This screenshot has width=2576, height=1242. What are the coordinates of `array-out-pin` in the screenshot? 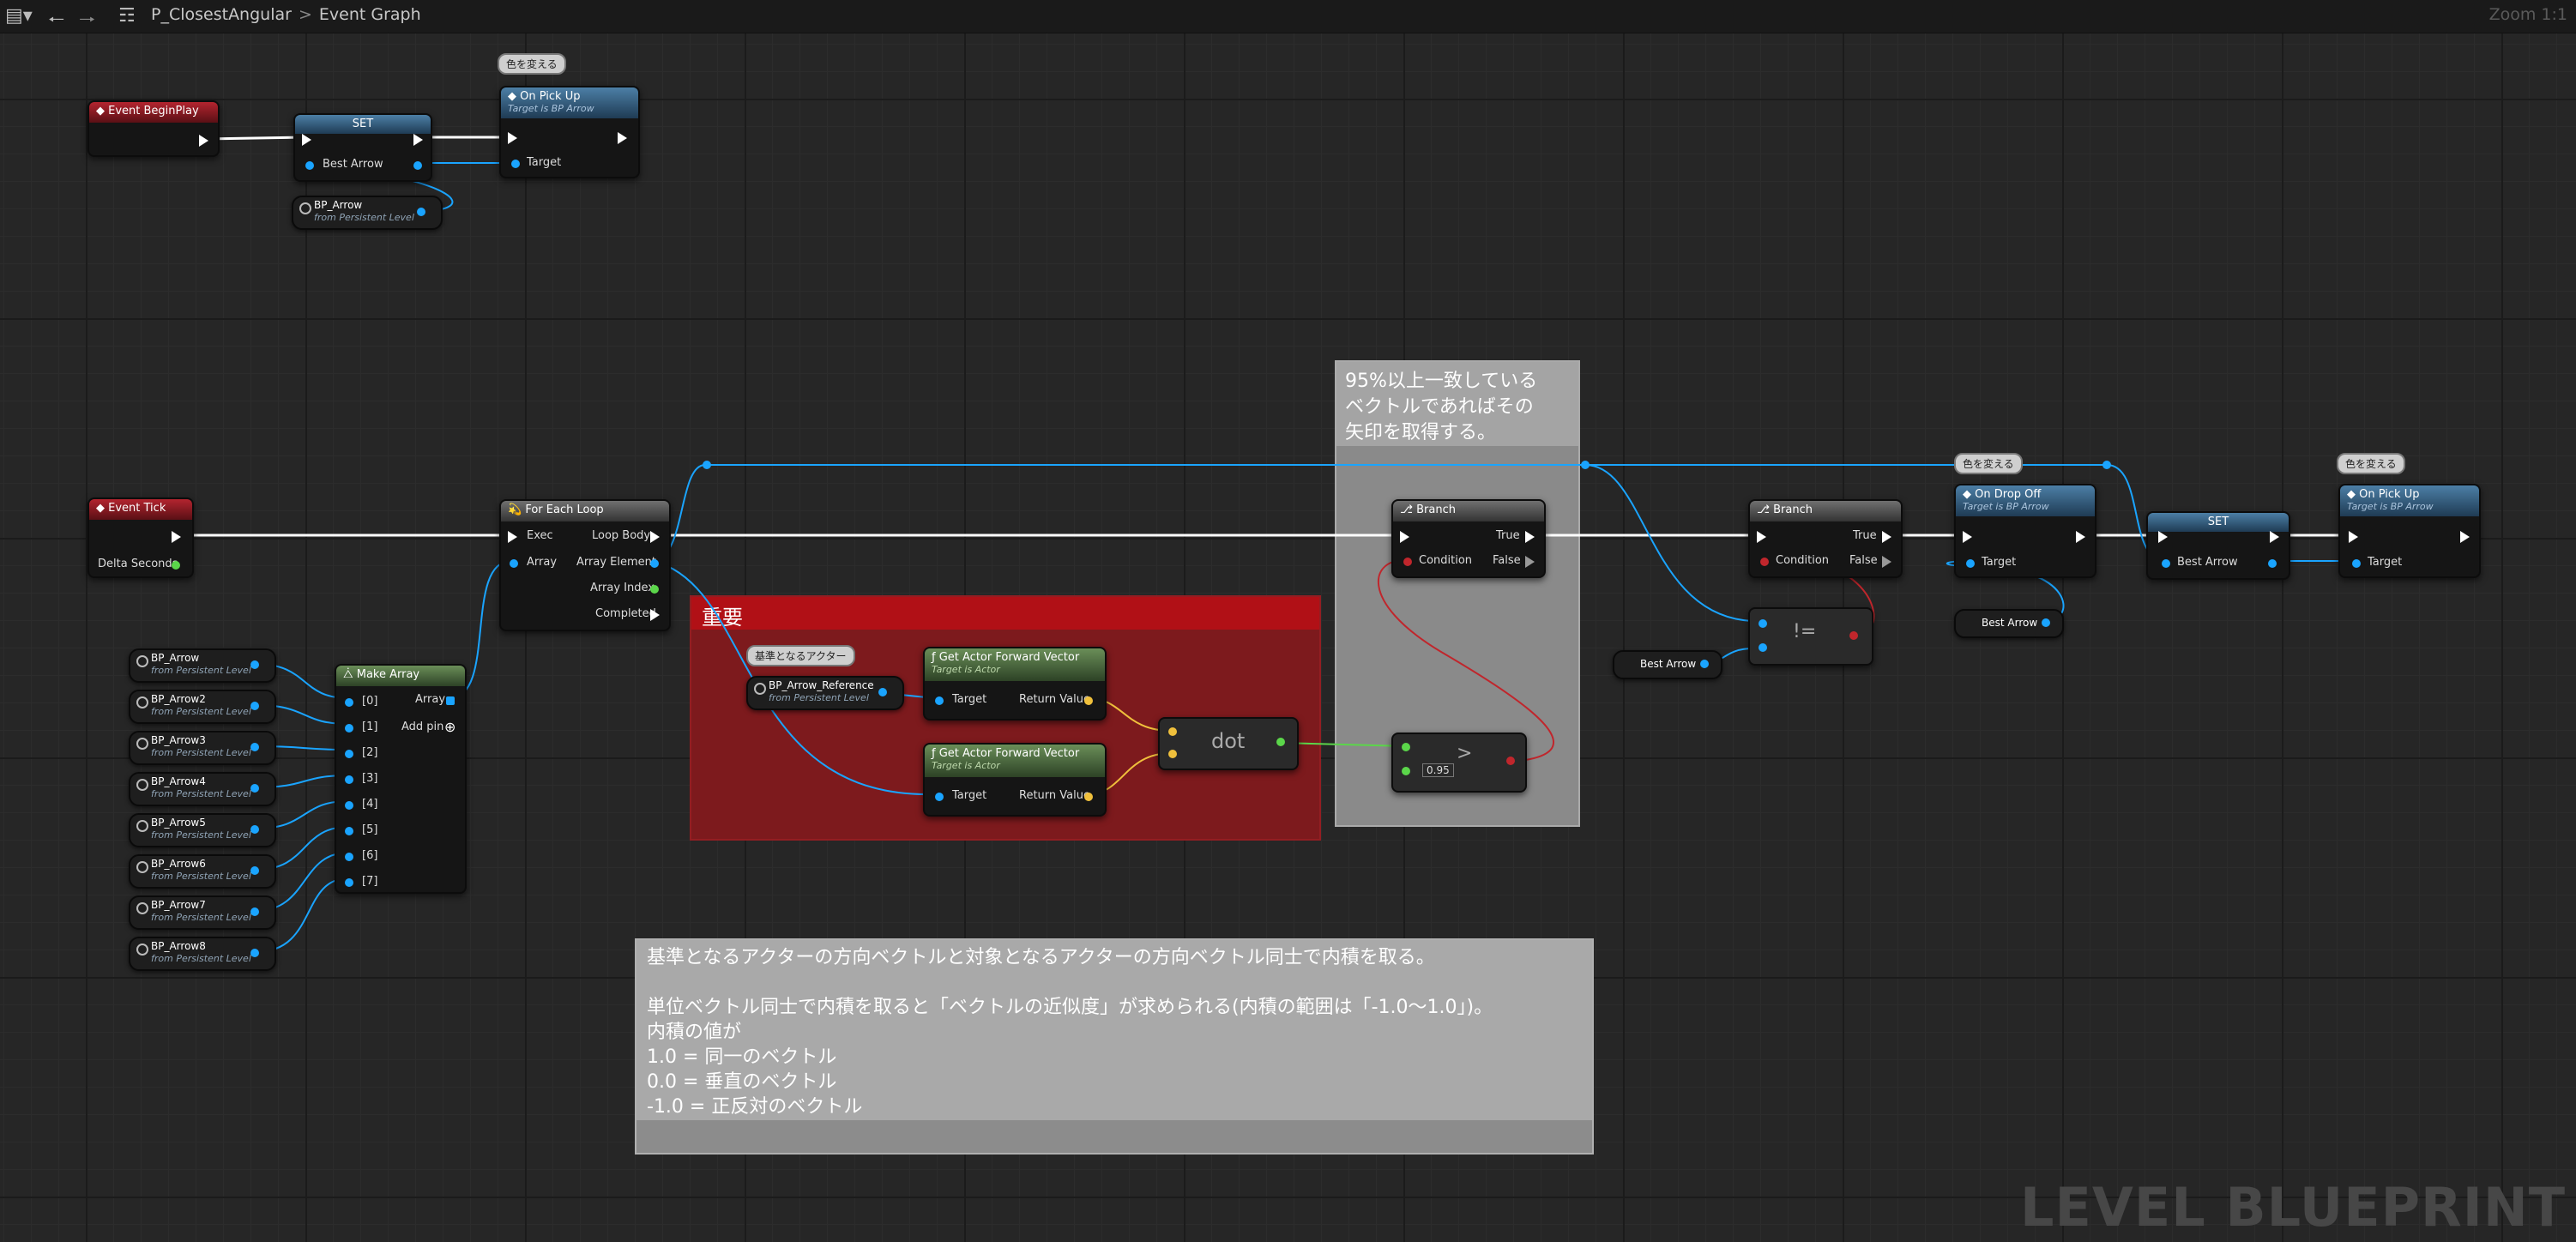 It's located at (450, 700).